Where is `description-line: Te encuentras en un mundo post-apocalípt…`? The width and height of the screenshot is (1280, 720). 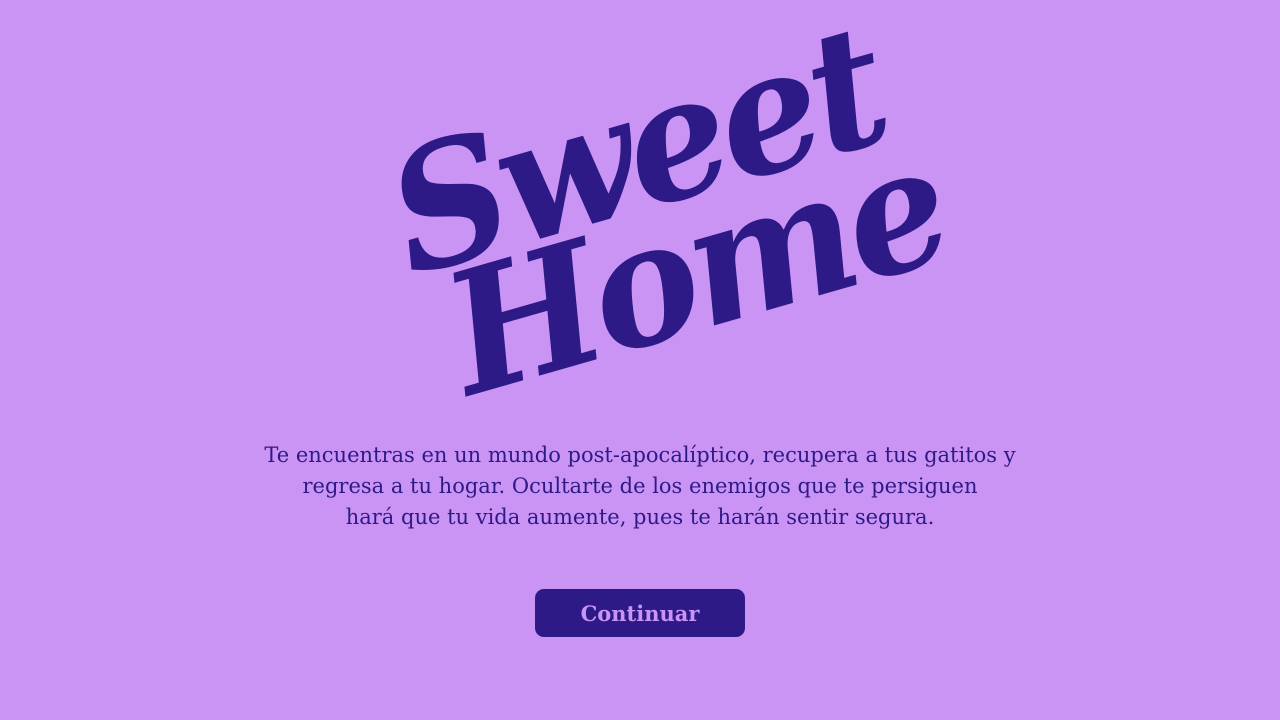
description-line: Te encuentras en un mundo post-apocalípt… is located at coordinates (640, 455).